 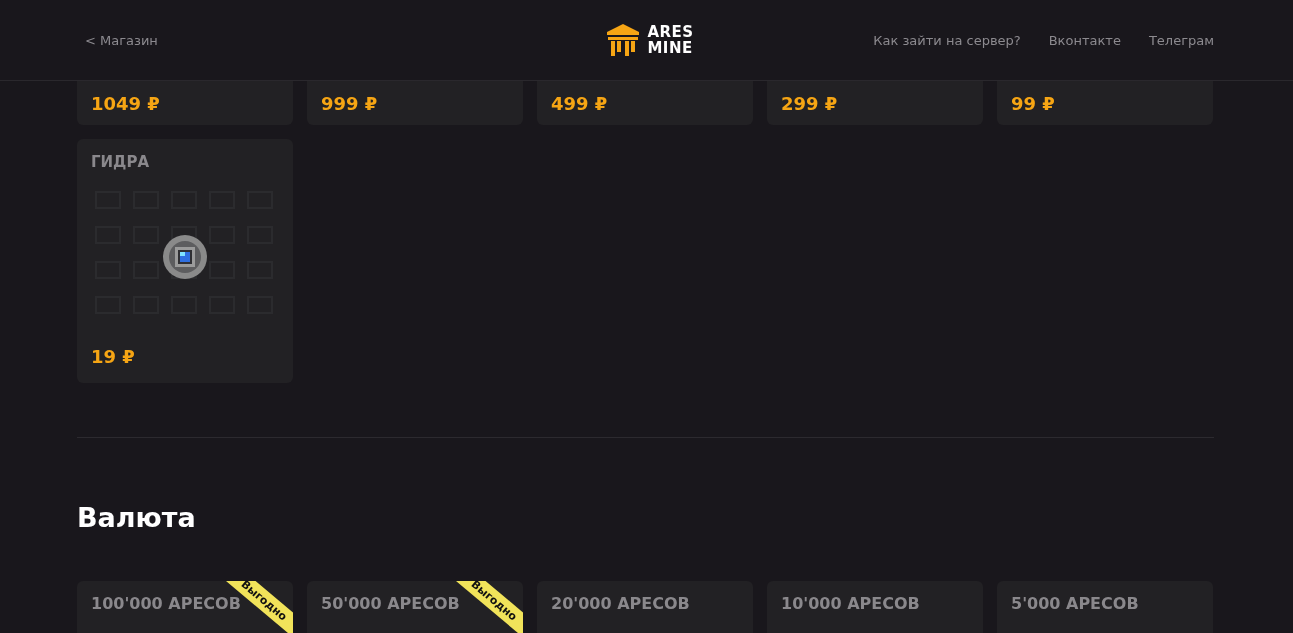 What do you see at coordinates (645, 103) in the screenshot?
I see `product-card: 499 ₽` at bounding box center [645, 103].